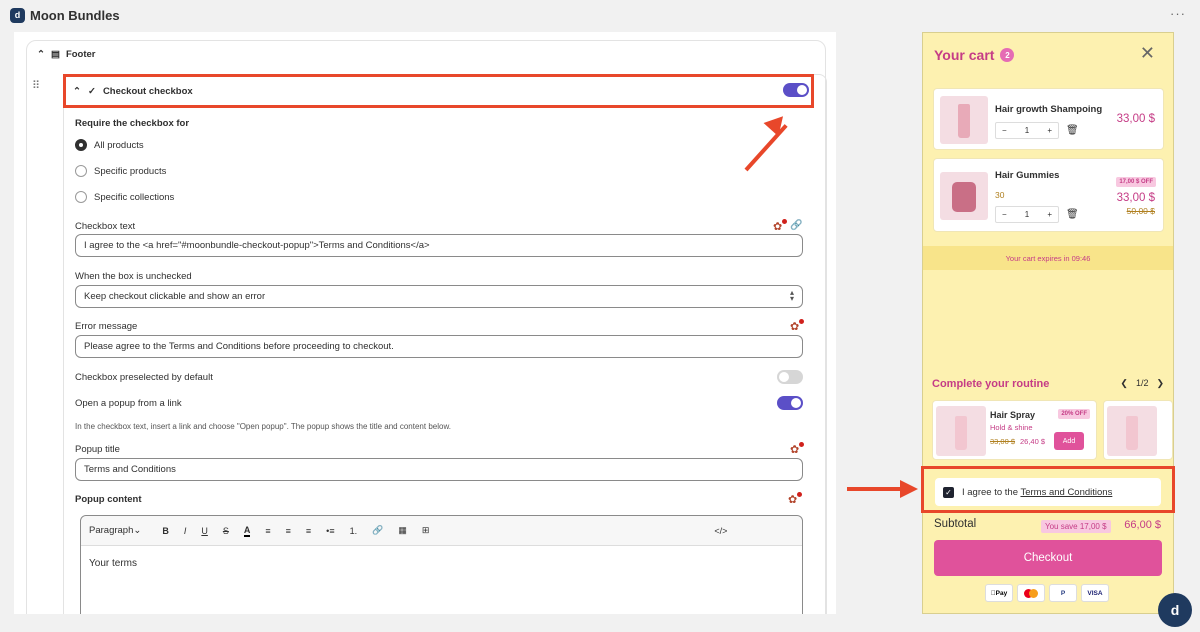 The image size is (1200, 632). I want to click on annotation-arrowhead, so click(909, 489).